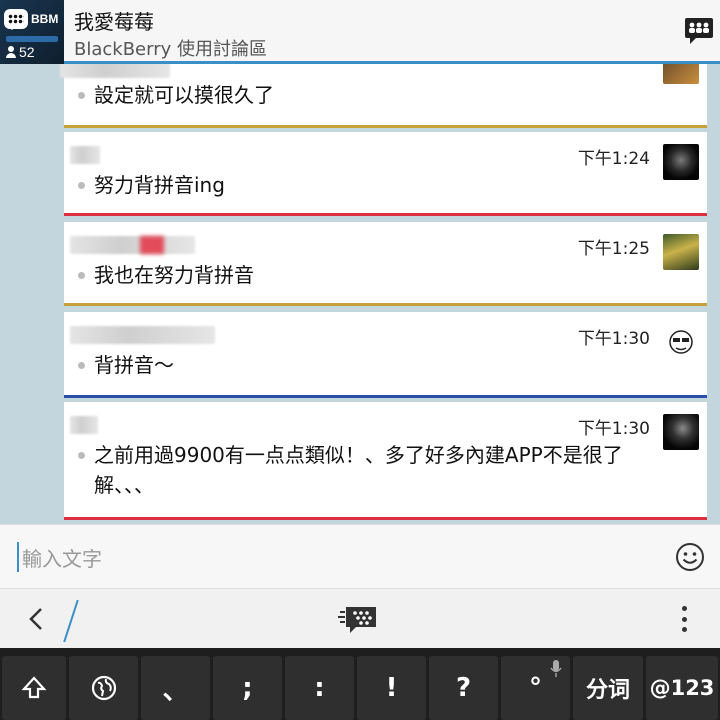 The image size is (720, 720). I want to click on key-semicolon: ;, so click(247, 688).